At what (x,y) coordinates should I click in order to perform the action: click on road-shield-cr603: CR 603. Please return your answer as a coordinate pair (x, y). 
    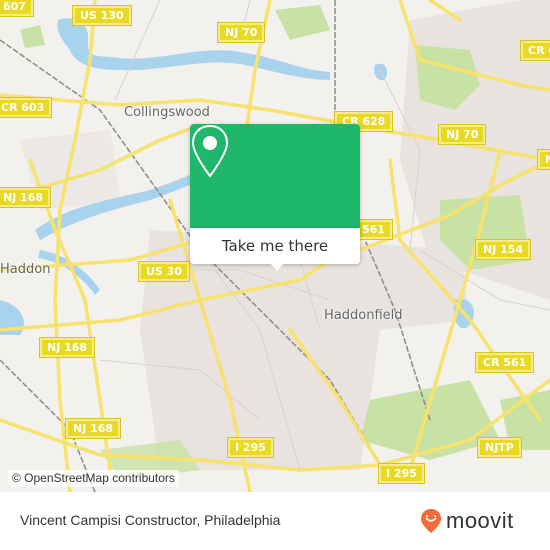
    Looking at the image, I should click on (26, 107).